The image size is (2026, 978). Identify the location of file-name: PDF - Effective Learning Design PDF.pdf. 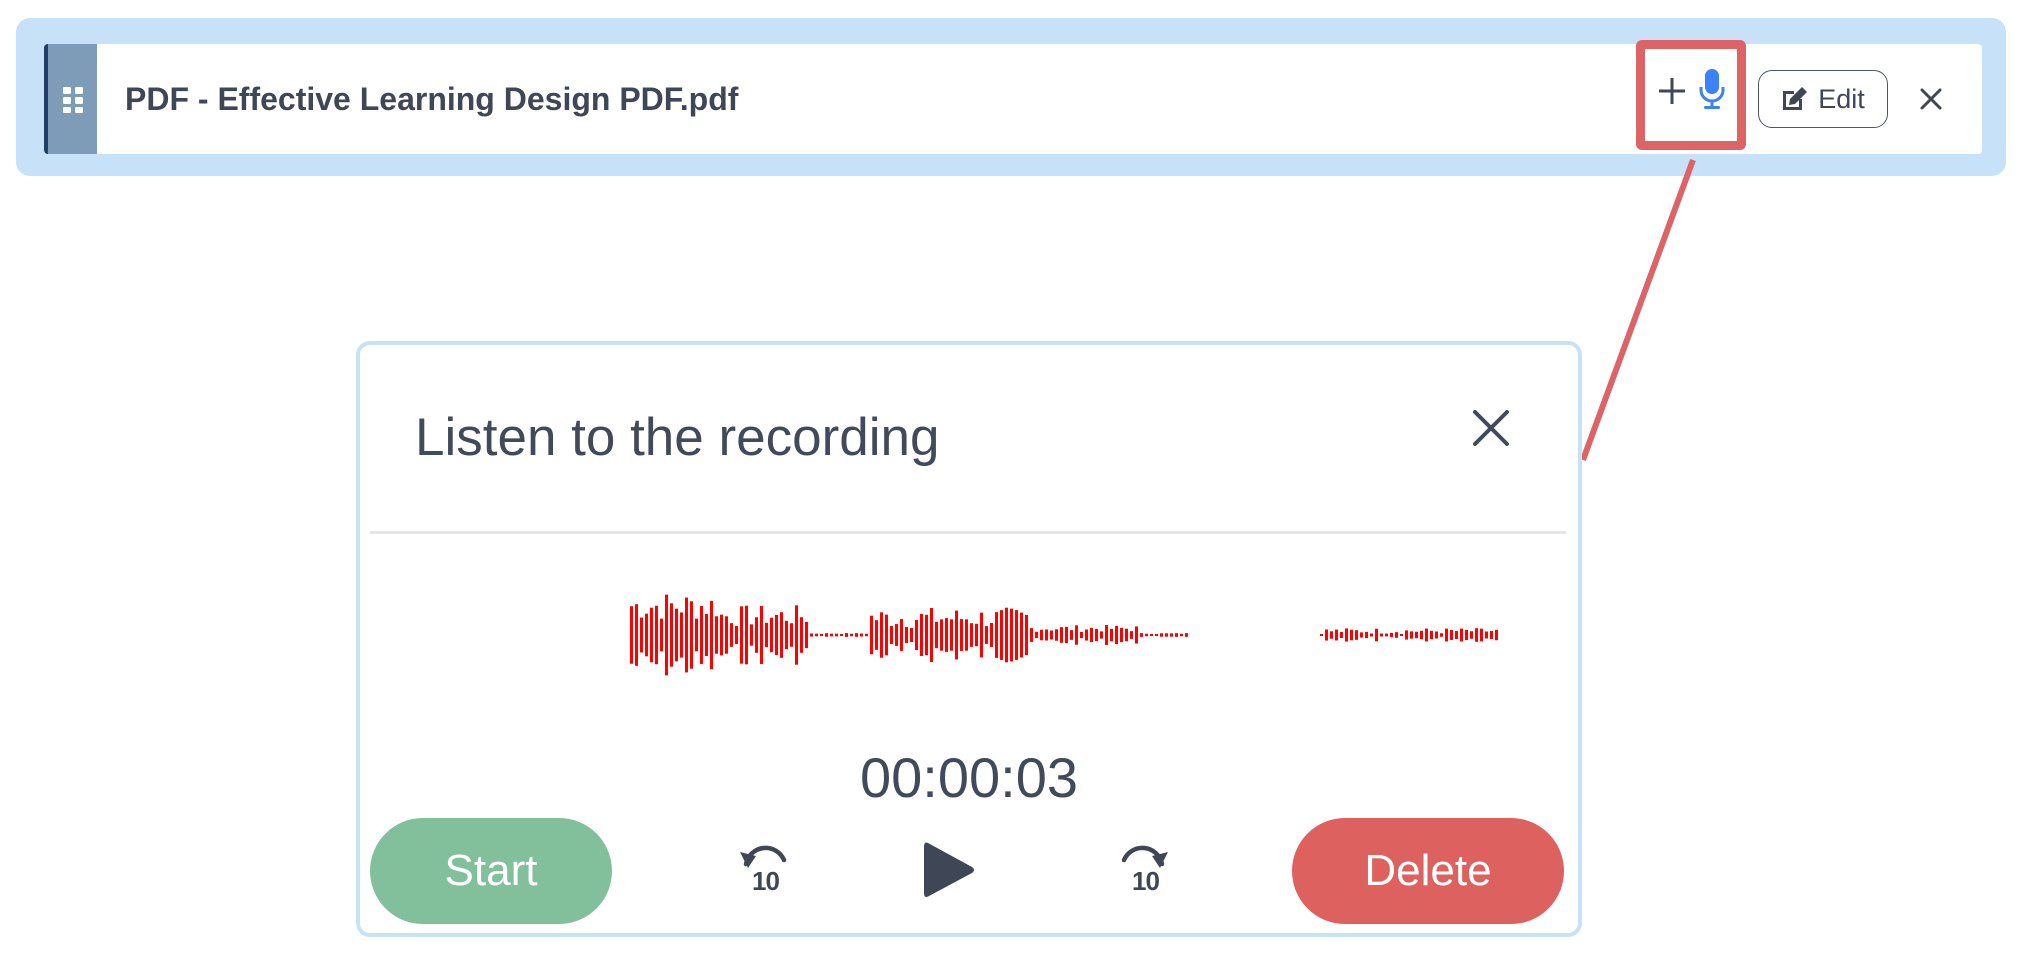
(432, 99).